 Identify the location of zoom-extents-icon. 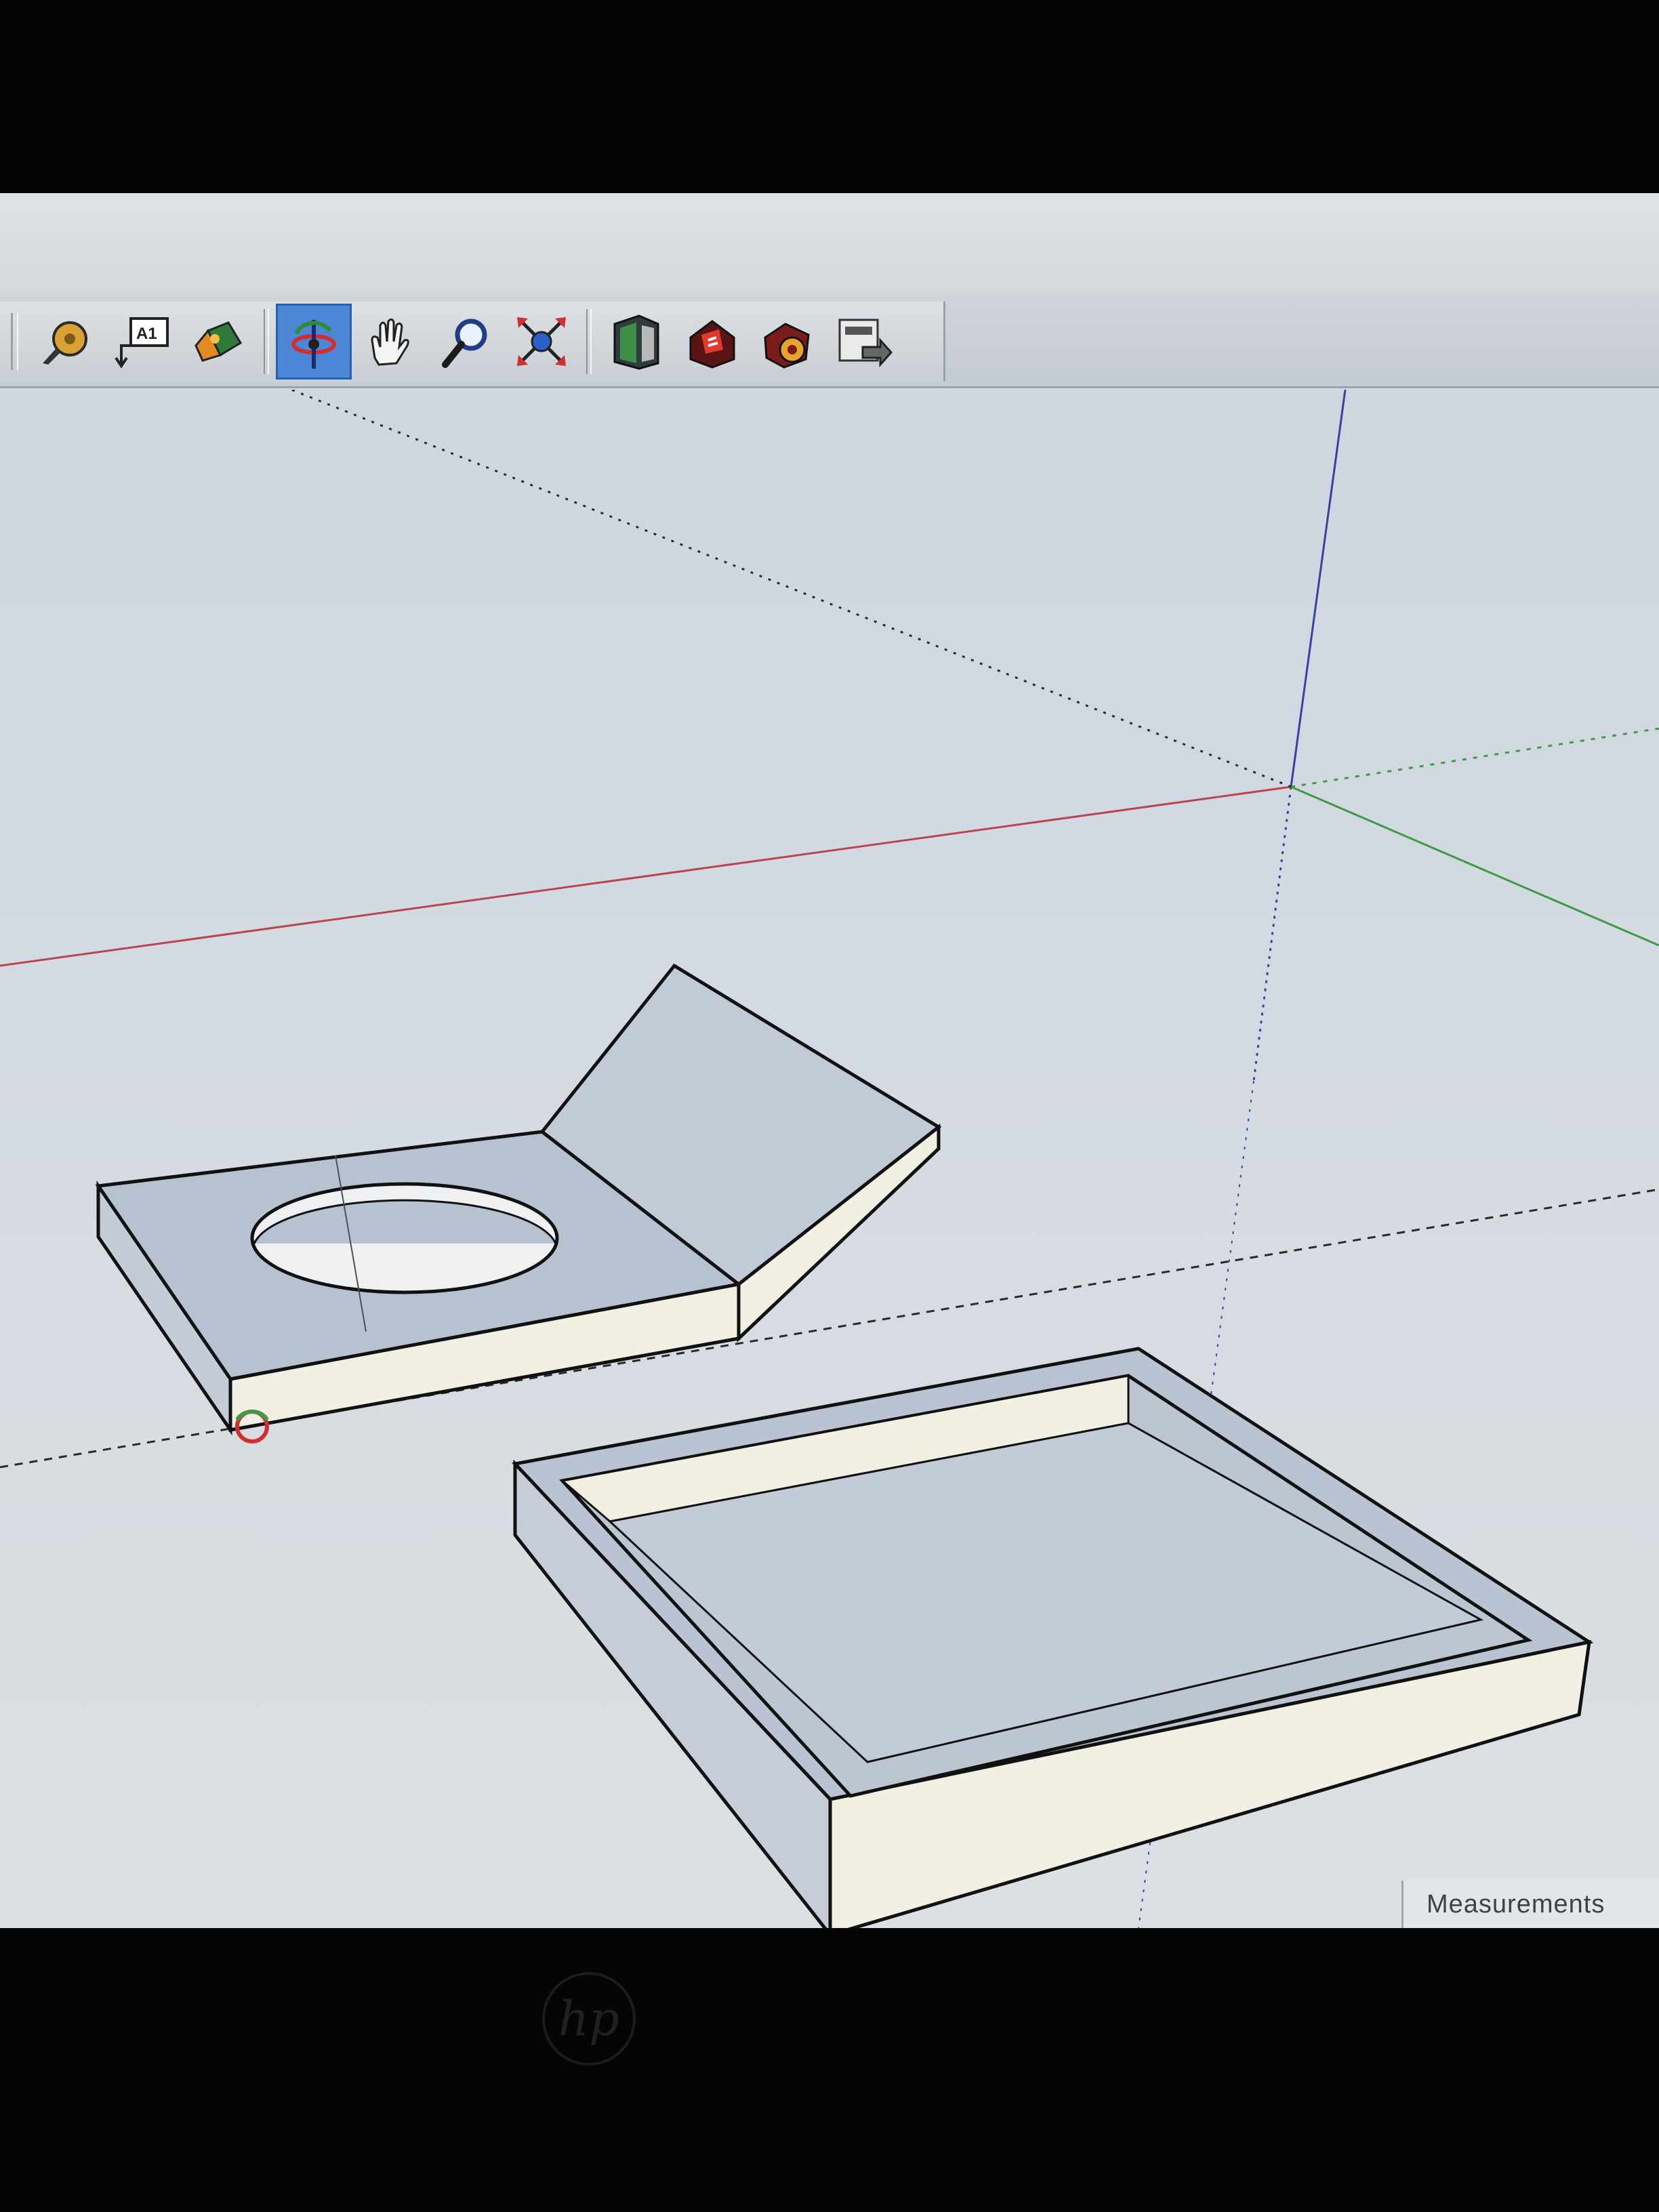
(541, 341).